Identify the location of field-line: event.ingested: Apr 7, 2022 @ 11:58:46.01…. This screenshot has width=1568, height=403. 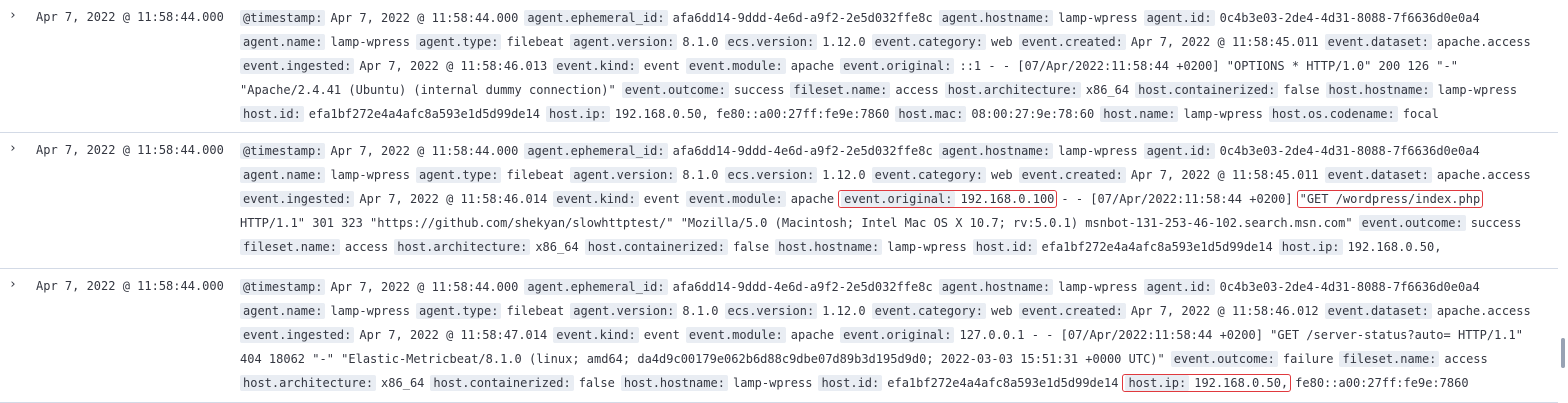
(852, 66).